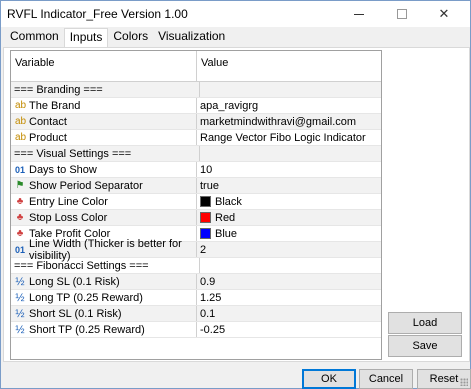 The height and width of the screenshot is (389, 471). Describe the element at coordinates (104, 66) in the screenshot. I see `column-header-variable: Variable` at that location.